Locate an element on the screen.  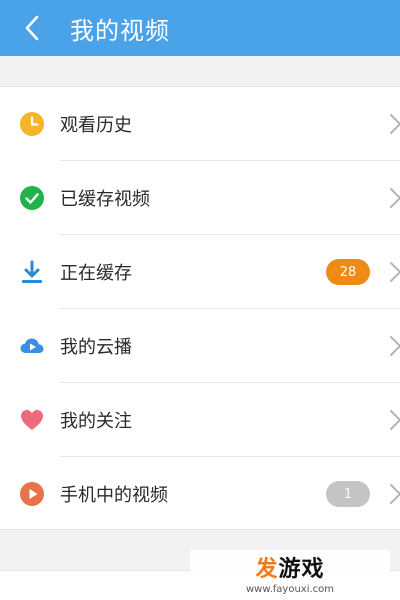
cloud-play-icon is located at coordinates (32, 346).